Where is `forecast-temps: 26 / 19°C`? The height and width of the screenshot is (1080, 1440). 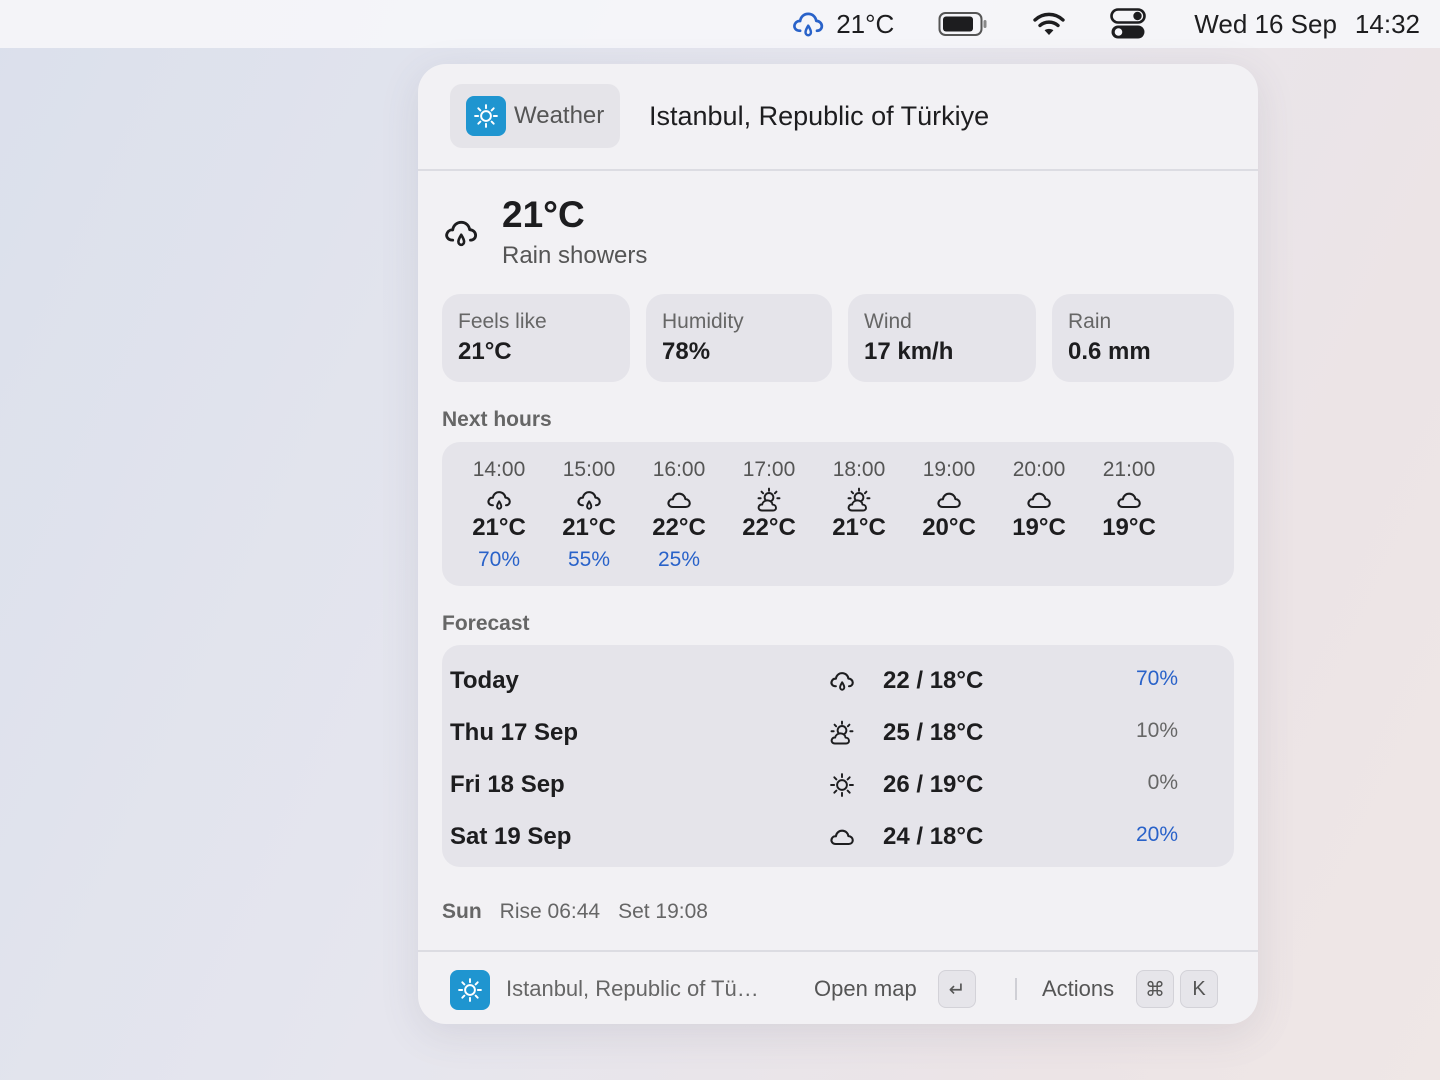
forecast-temps: 26 / 19°C is located at coordinates (933, 784).